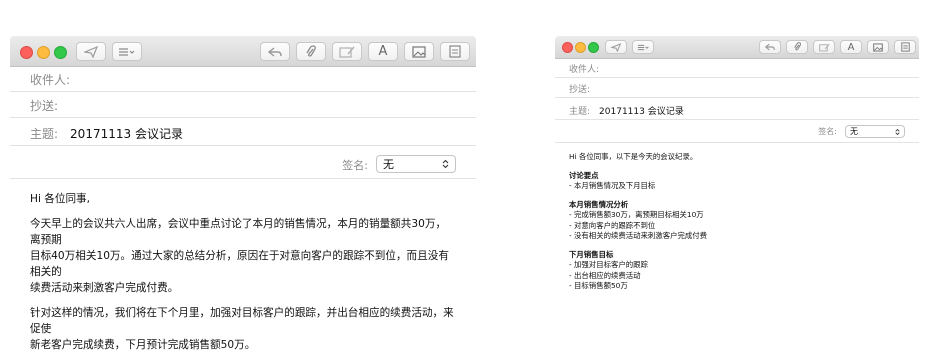  Describe the element at coordinates (605, 275) in the screenshot. I see `list-item: - 出台相应的续费活动` at that location.